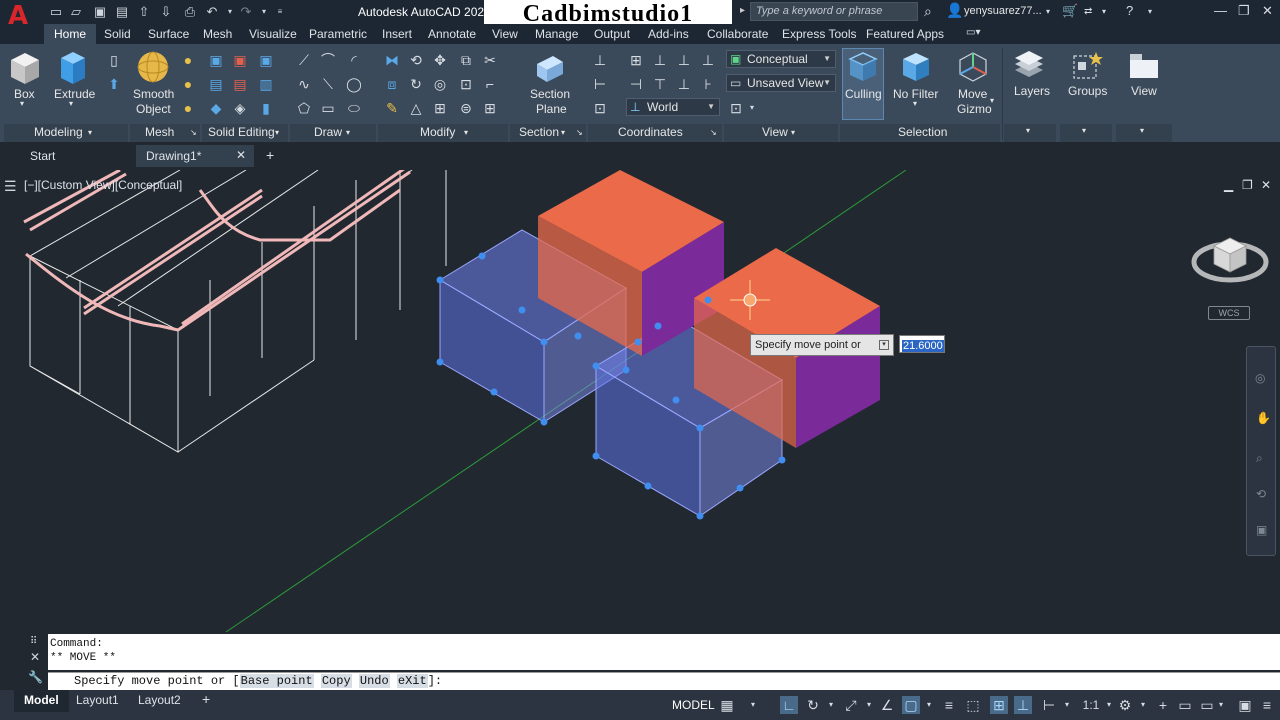 The height and width of the screenshot is (720, 1280). I want to click on subtract-icon: ▣, so click(240, 60).